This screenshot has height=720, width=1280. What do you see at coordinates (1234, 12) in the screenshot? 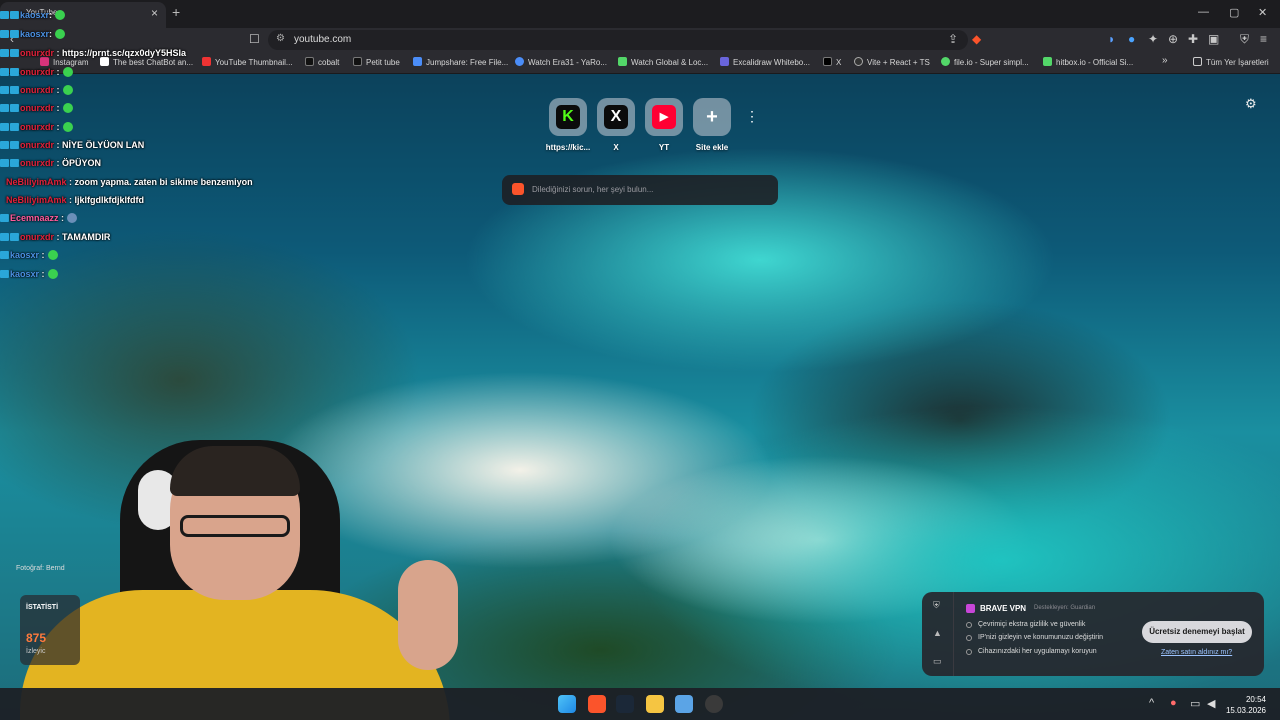
I see `restore-icon: ▢` at bounding box center [1234, 12].